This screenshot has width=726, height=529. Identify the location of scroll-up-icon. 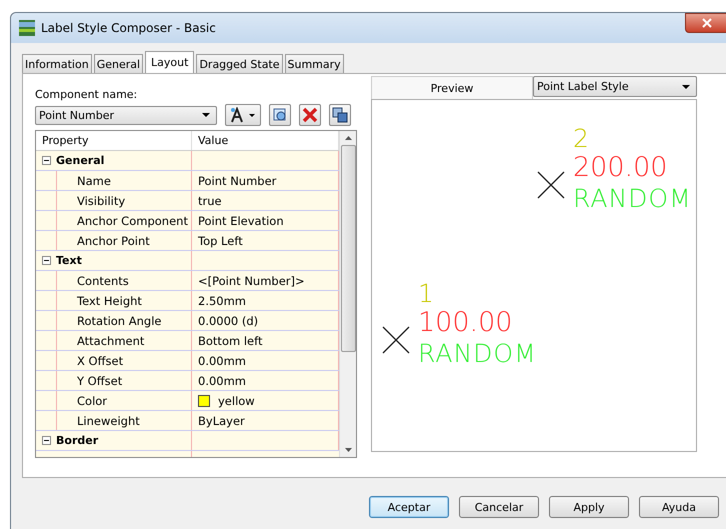
(348, 138).